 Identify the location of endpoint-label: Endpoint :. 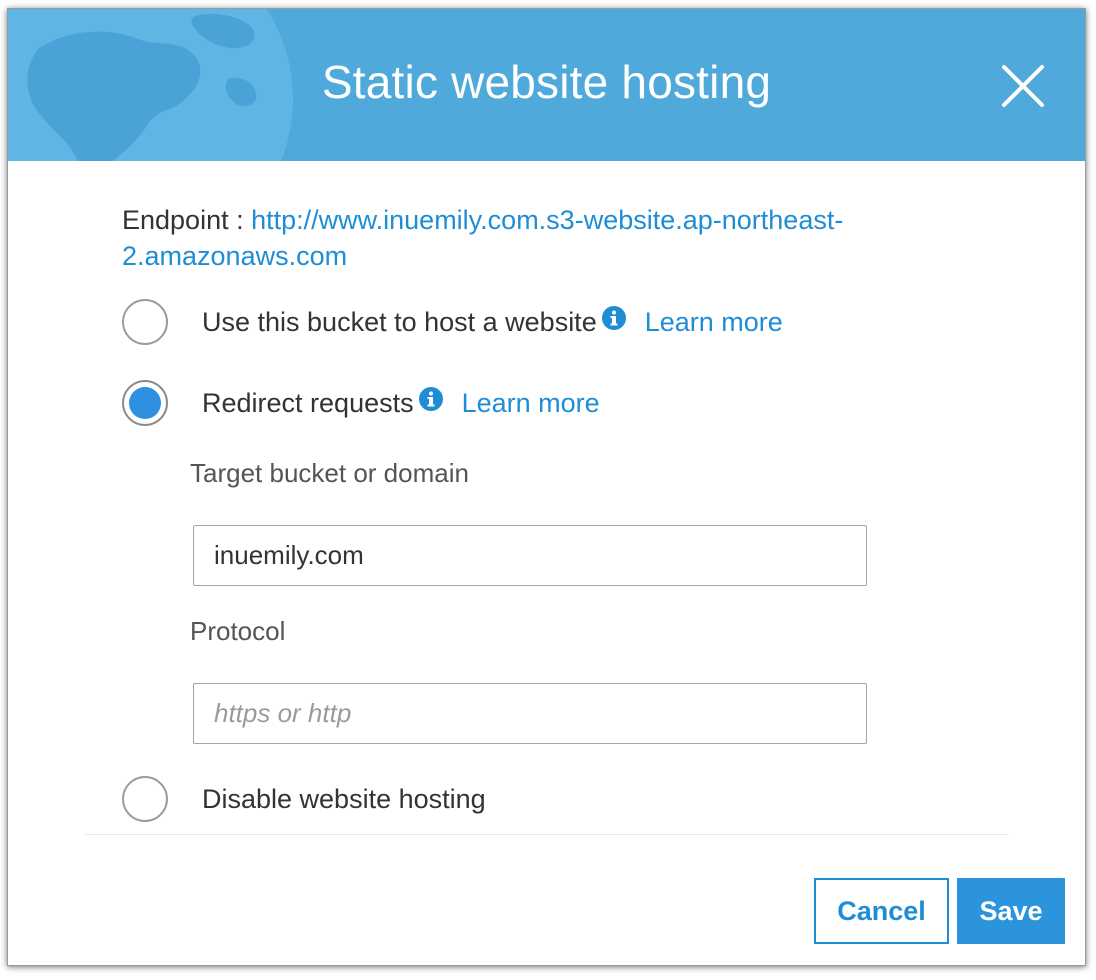
(187, 220).